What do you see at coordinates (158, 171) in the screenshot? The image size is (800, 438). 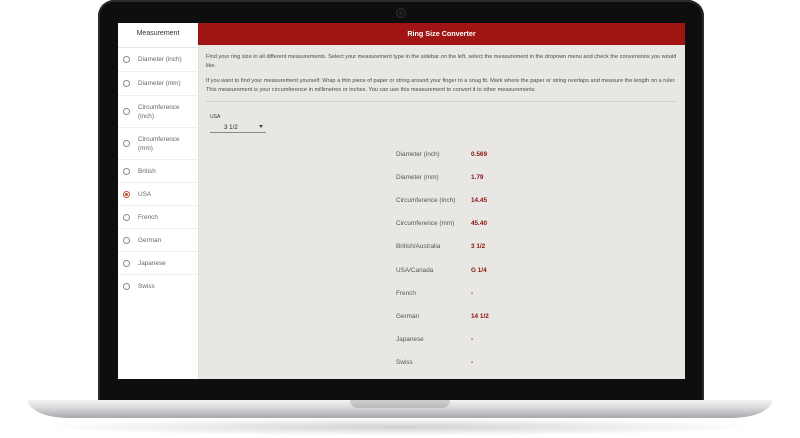 I see `sidebar-item-british: British` at bounding box center [158, 171].